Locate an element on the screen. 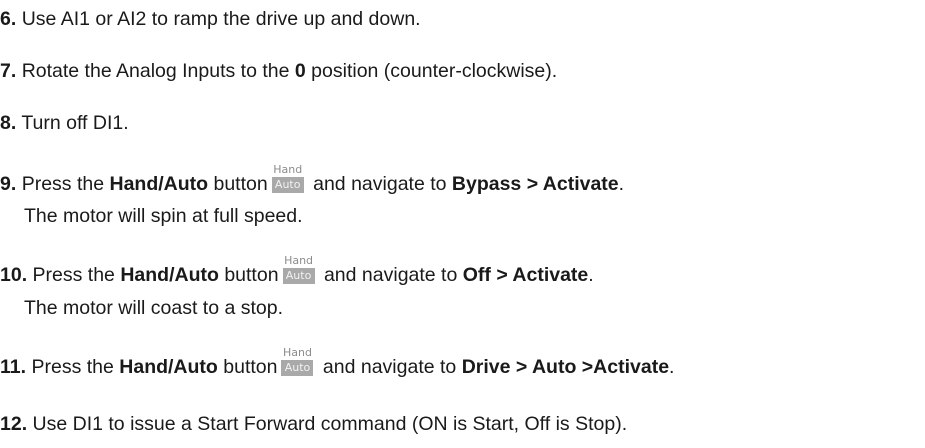 The height and width of the screenshot is (448, 925). step-text: Turn off DI1. is located at coordinates (75, 123).